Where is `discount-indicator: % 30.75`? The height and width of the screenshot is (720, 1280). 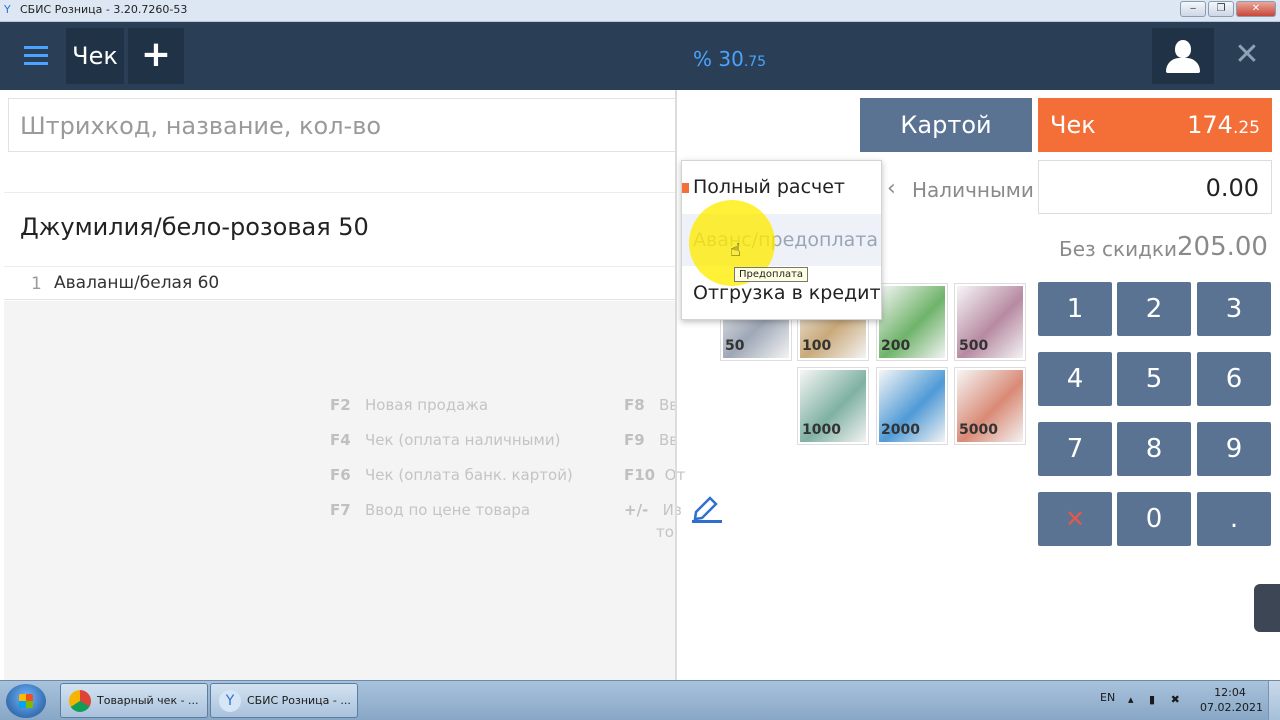
discount-indicator: % 30.75 is located at coordinates (729, 59).